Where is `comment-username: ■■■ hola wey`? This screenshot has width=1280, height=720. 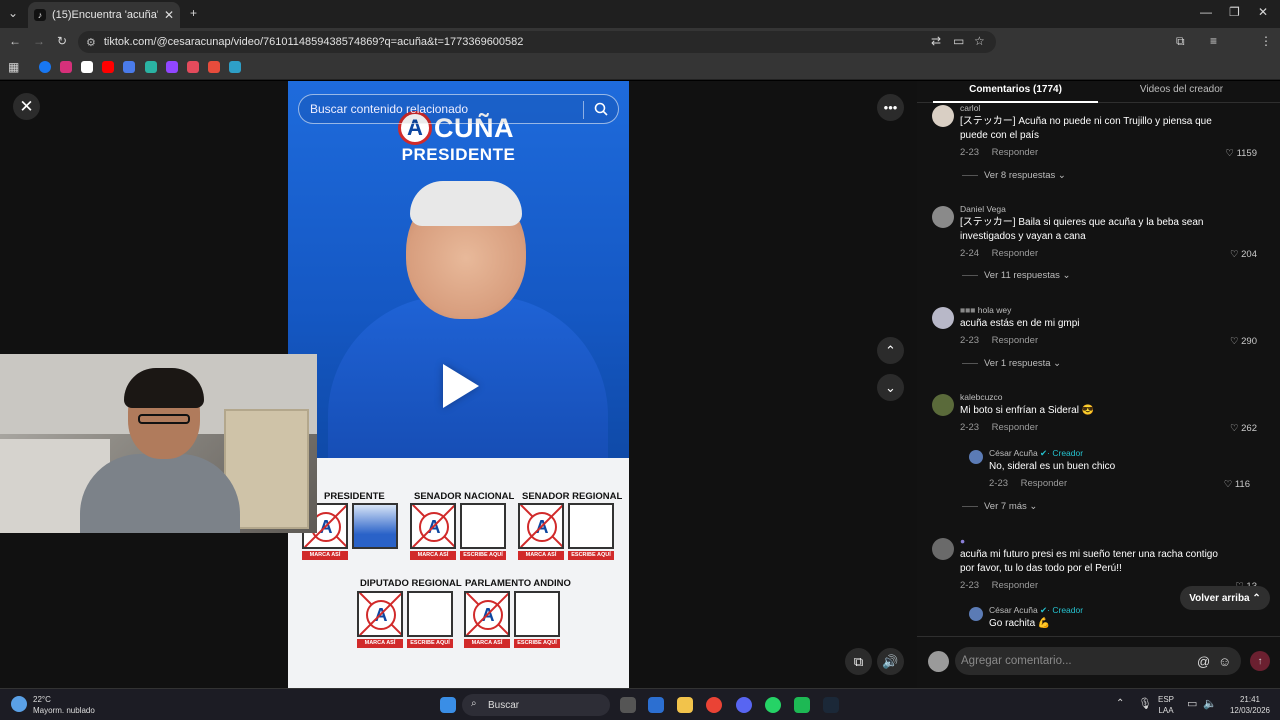
comment-username: ■■■ hola wey is located at coordinates (985, 310).